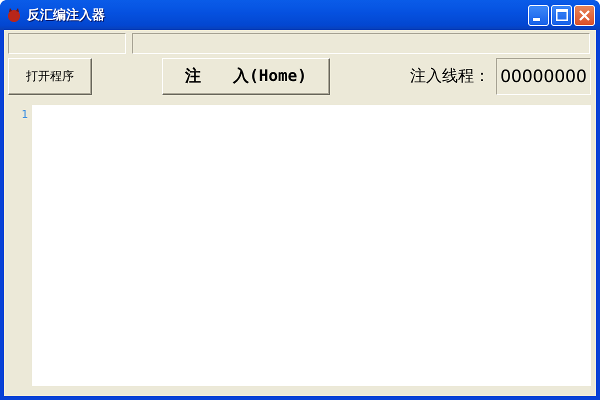 Image resolution: width=600 pixels, height=400 pixels. What do you see at coordinates (24, 114) in the screenshot?
I see `line-number: 1` at bounding box center [24, 114].